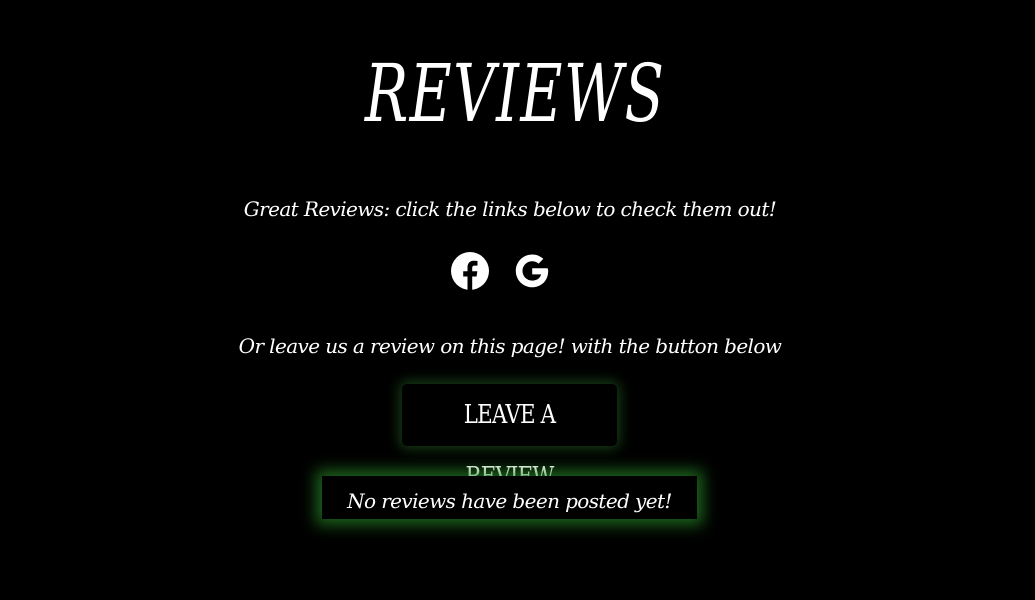 This screenshot has width=1035, height=600. I want to click on page-title: REVIEWS, so click(515, 93).